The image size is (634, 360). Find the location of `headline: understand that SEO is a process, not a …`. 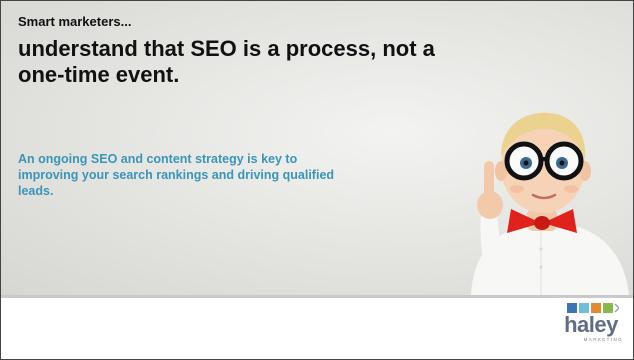

headline: understand that SEO is a process, not a … is located at coordinates (226, 61).